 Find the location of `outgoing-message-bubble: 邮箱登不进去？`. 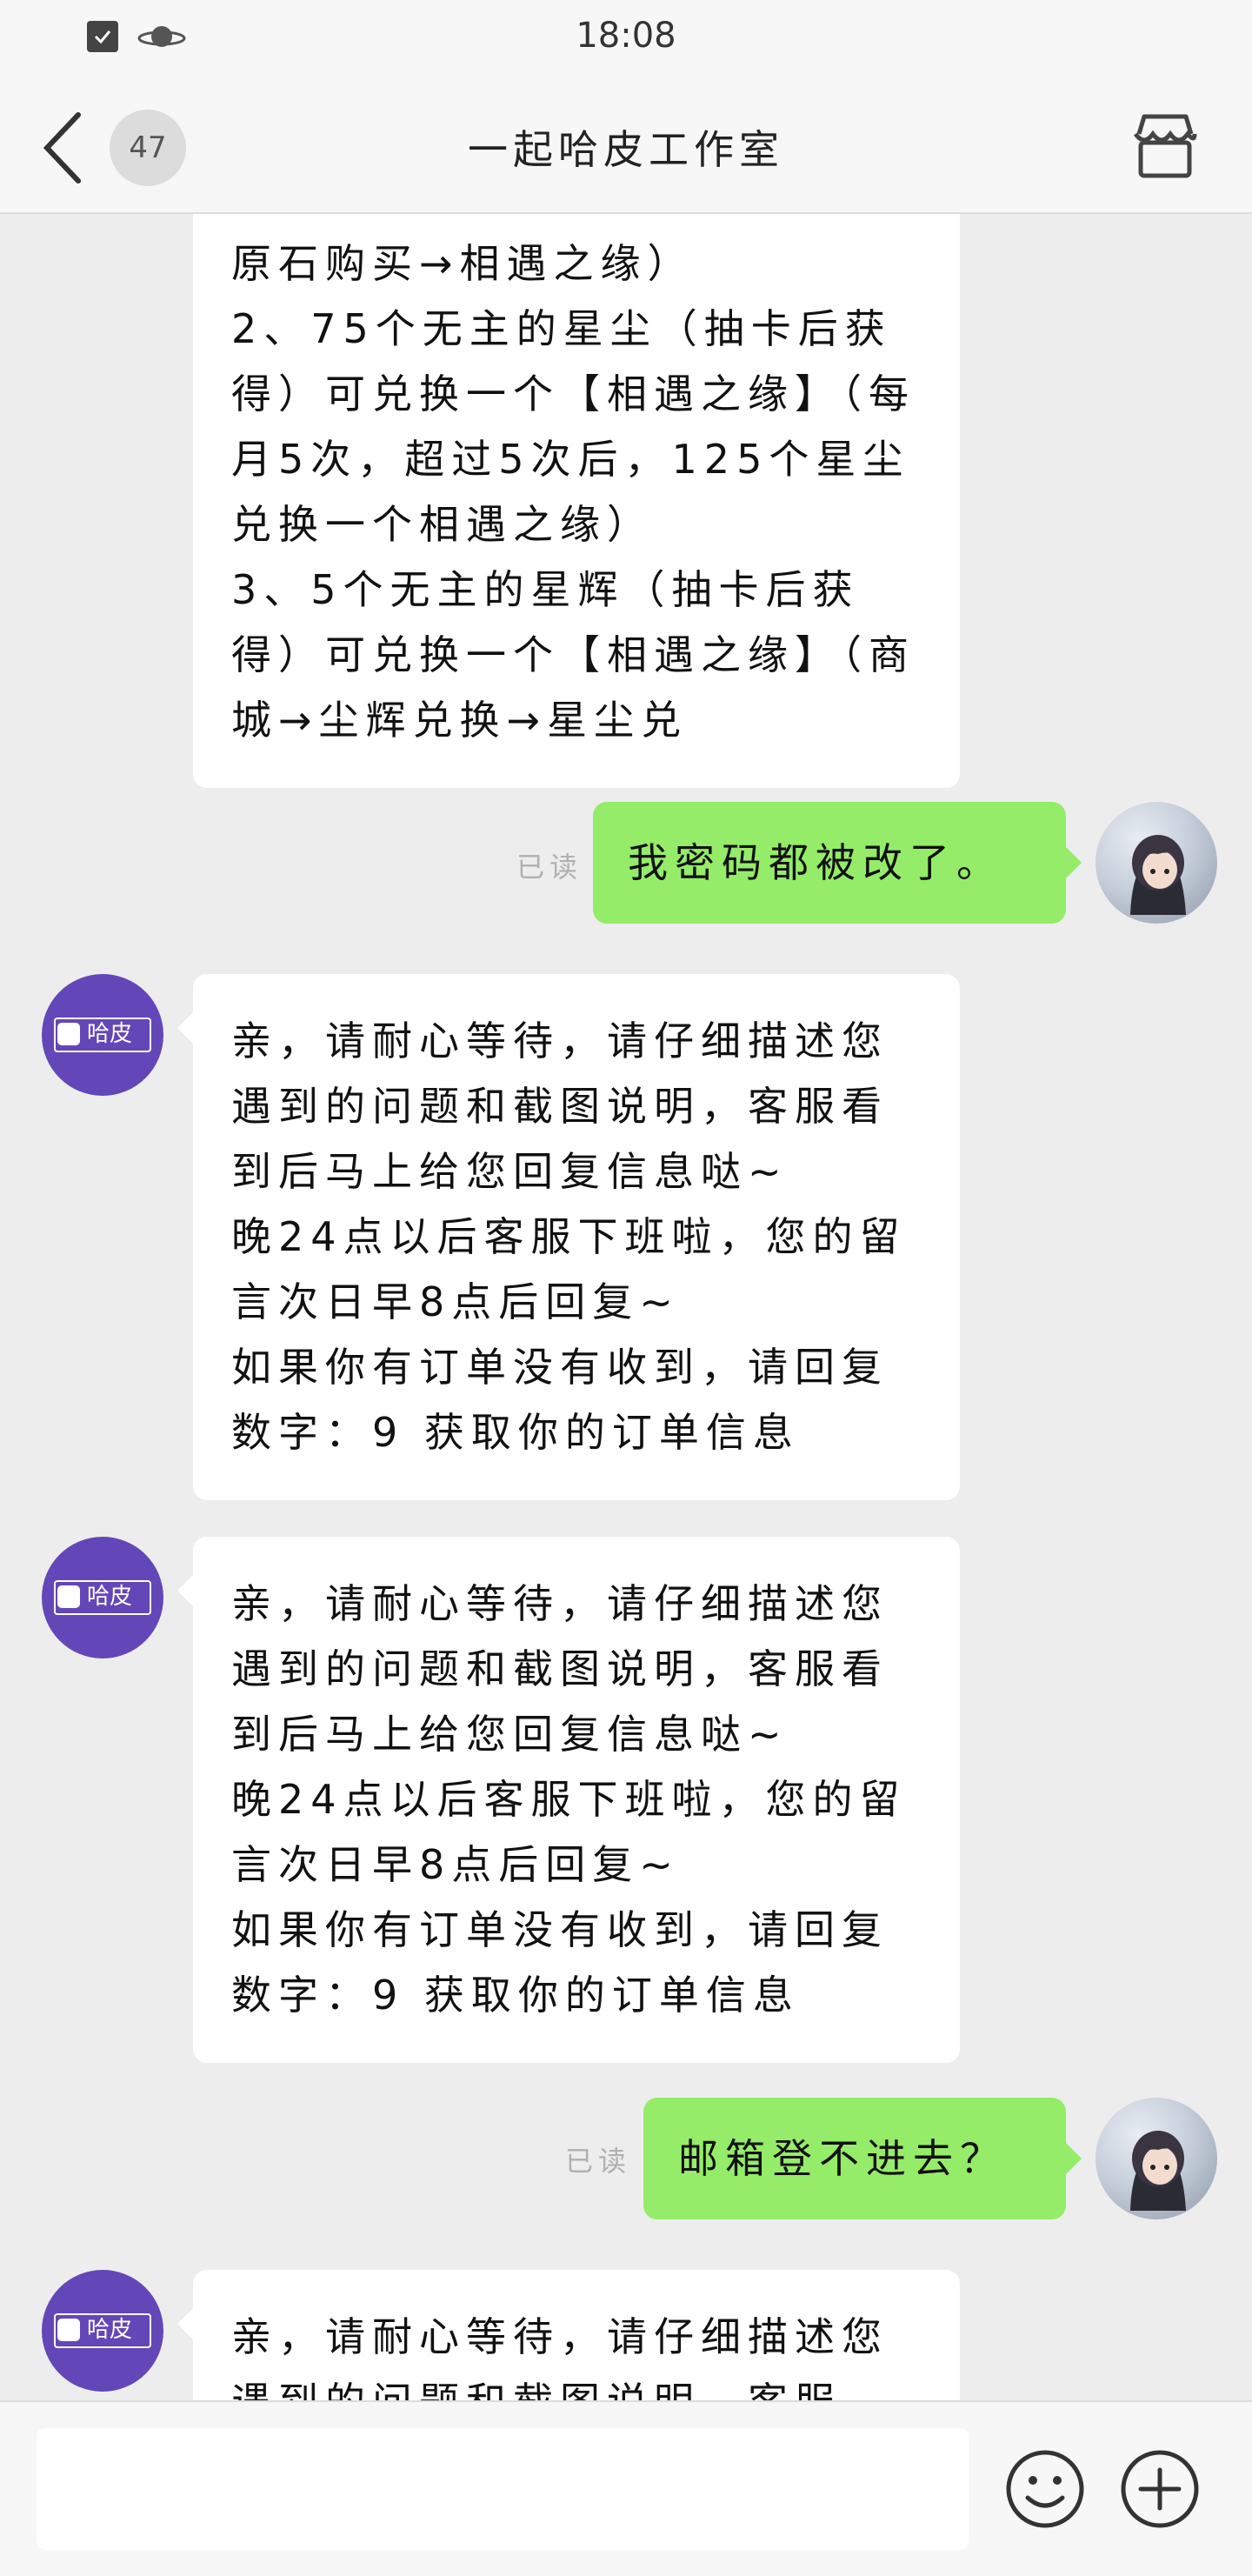

outgoing-message-bubble: 邮箱登不进去？ is located at coordinates (863, 2158).